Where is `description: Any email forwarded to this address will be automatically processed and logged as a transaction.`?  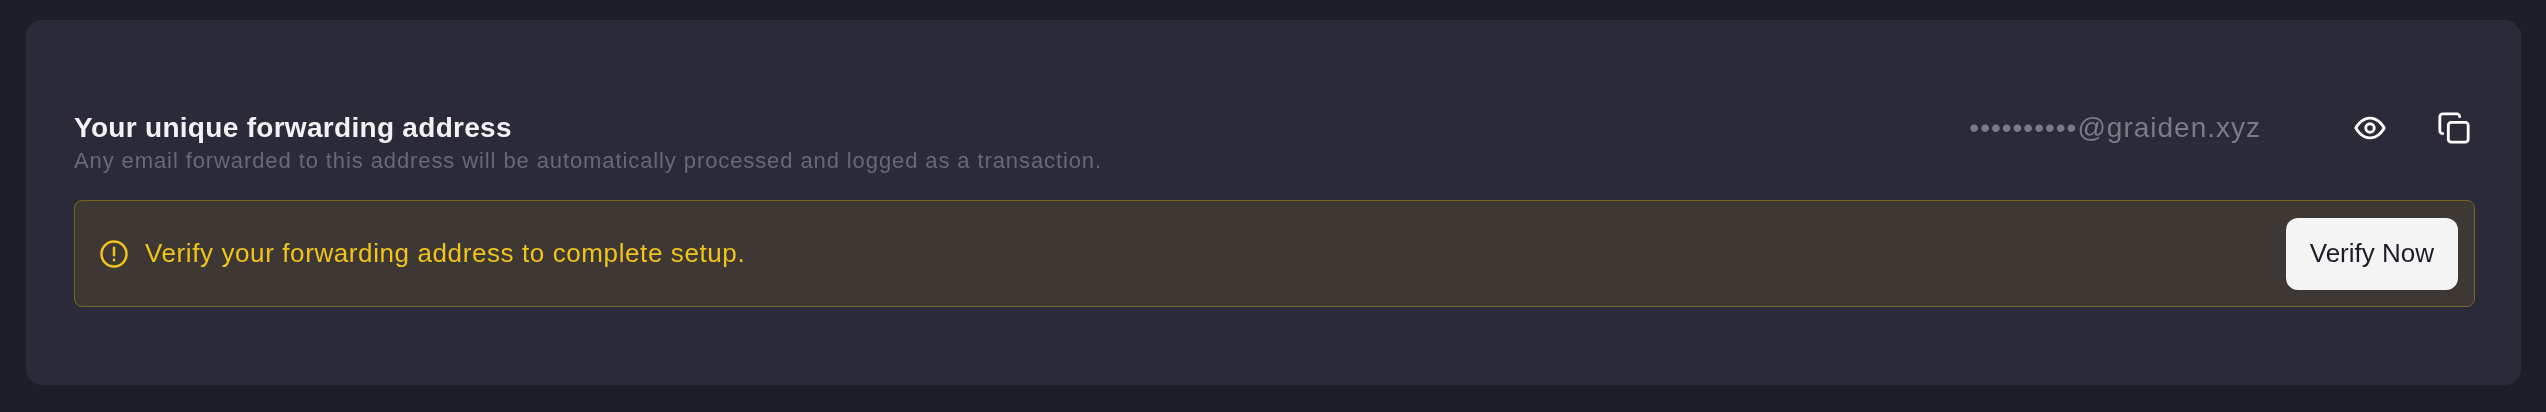
description: Any email forwarded to this address will be automatically processed and logged as a transaction. is located at coordinates (589, 161).